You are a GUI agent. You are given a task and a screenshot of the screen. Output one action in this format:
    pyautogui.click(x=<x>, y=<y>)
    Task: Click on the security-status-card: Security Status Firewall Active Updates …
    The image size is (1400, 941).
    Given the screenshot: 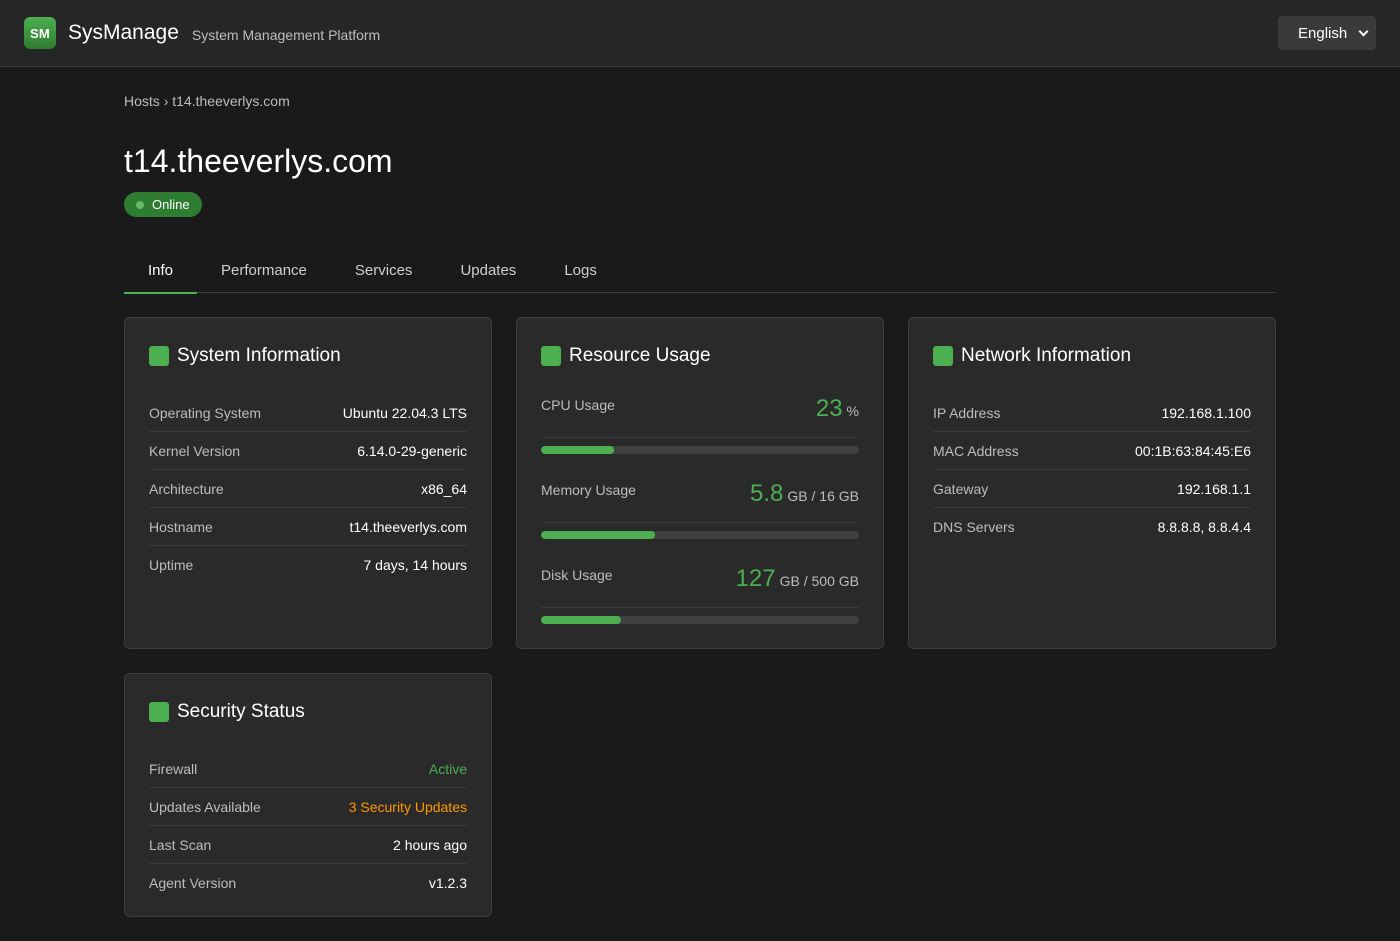 What is the action you would take?
    pyautogui.click(x=308, y=795)
    